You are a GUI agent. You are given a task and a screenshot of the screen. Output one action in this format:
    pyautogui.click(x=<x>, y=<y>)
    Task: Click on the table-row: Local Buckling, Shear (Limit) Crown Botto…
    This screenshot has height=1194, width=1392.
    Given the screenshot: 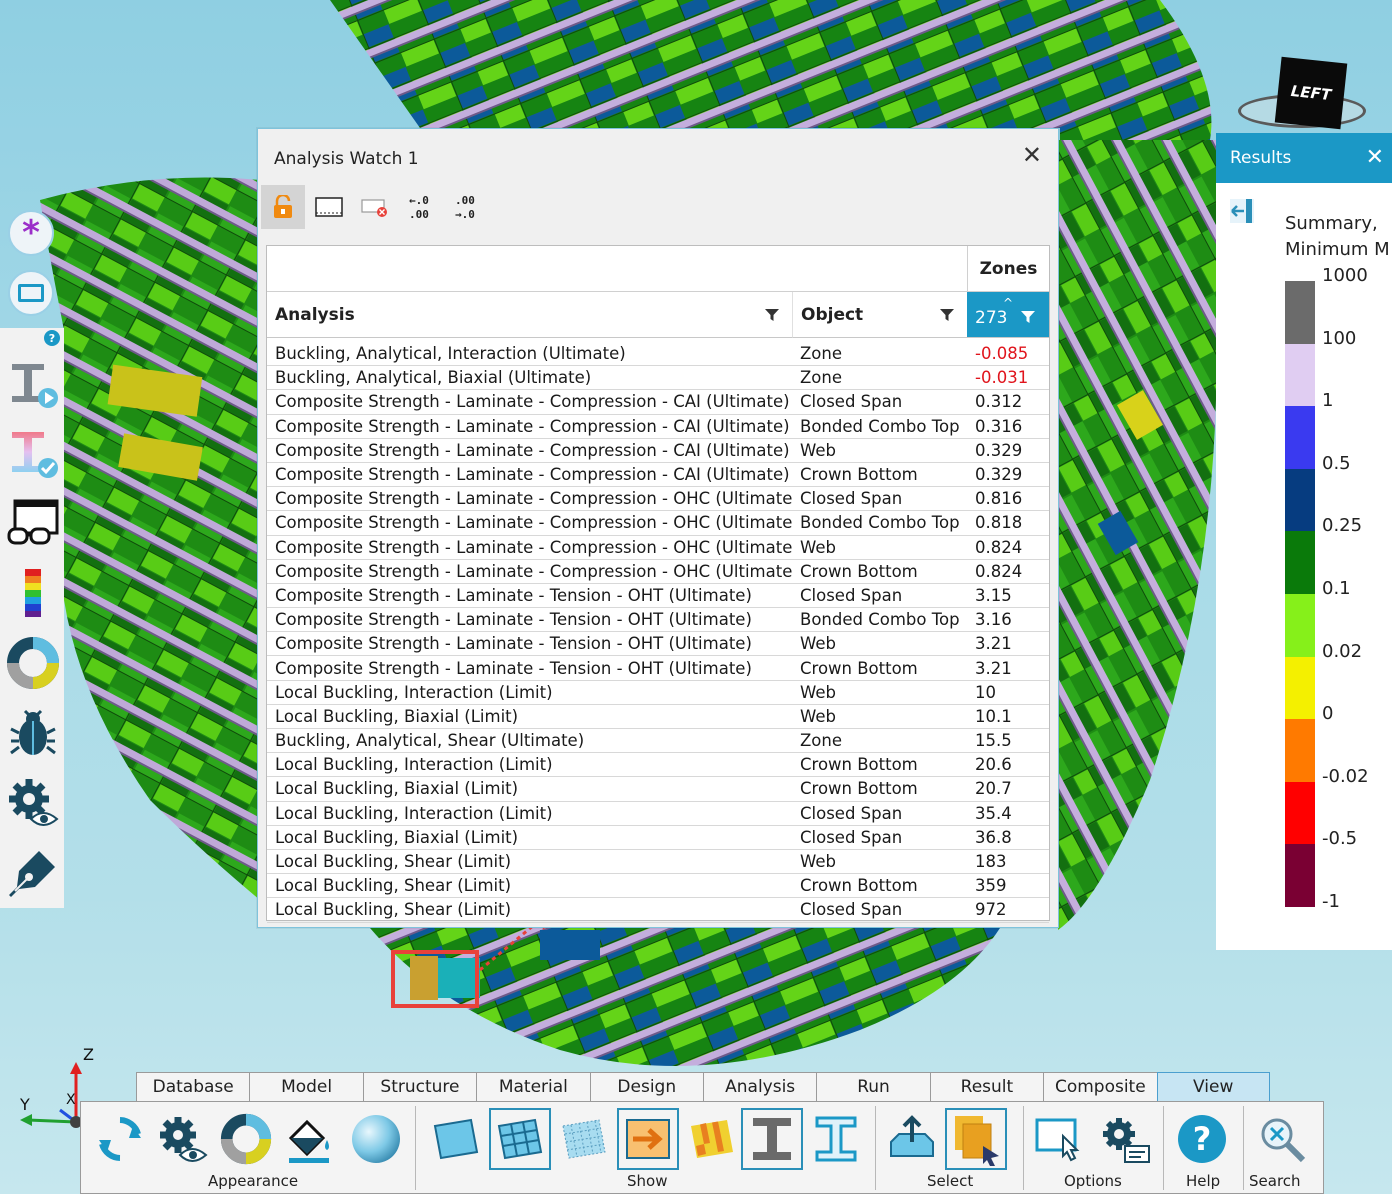 What is the action you would take?
    pyautogui.click(x=658, y=886)
    